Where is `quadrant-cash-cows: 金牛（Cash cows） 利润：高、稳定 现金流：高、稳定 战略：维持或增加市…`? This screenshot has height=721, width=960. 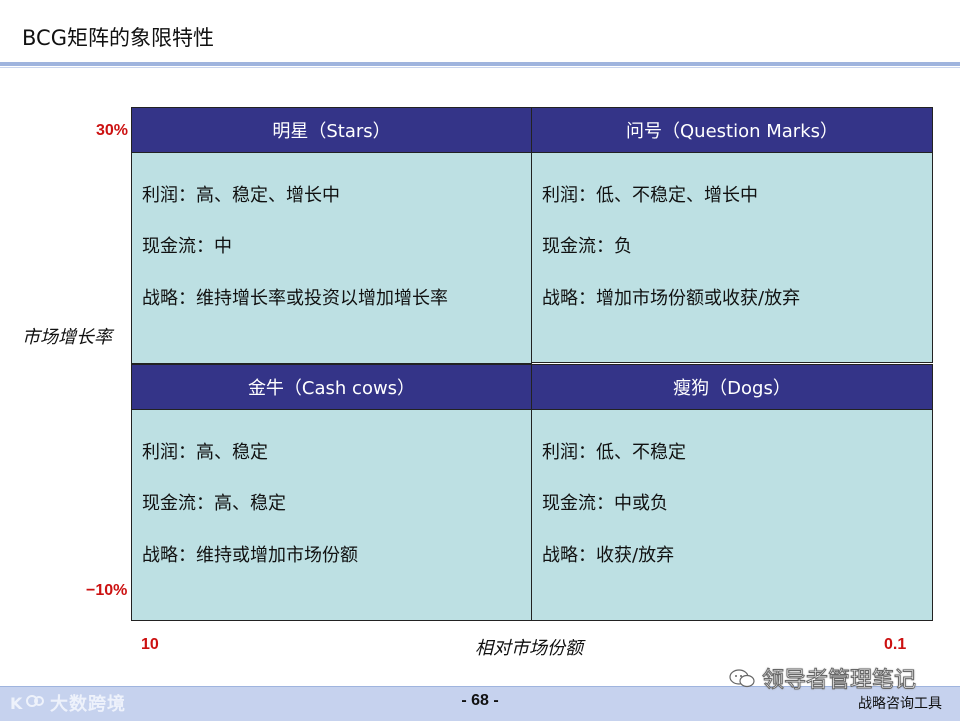 quadrant-cash-cows: 金牛（Cash cows） 利润：高、稳定 现金流：高、稳定 战略：维持或增加市… is located at coordinates (331, 492).